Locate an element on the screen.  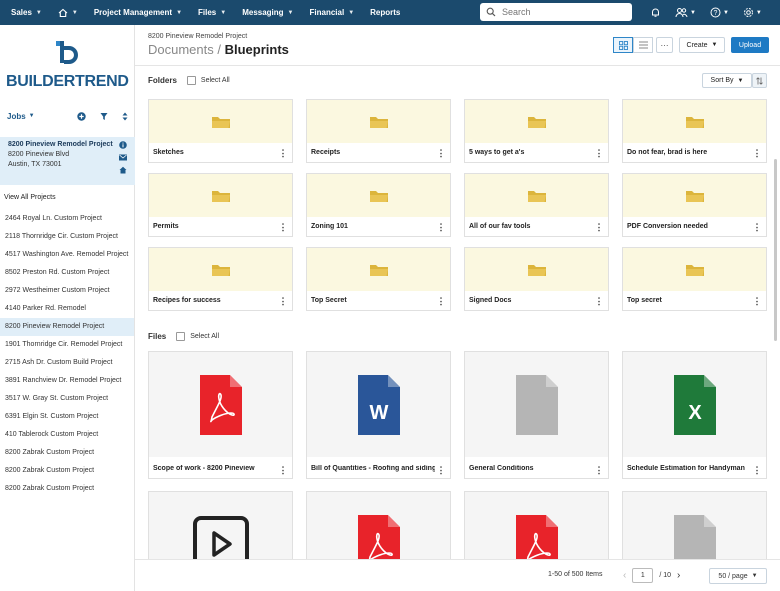
prev-page-icon: ‹ is located at coordinates (624, 575).